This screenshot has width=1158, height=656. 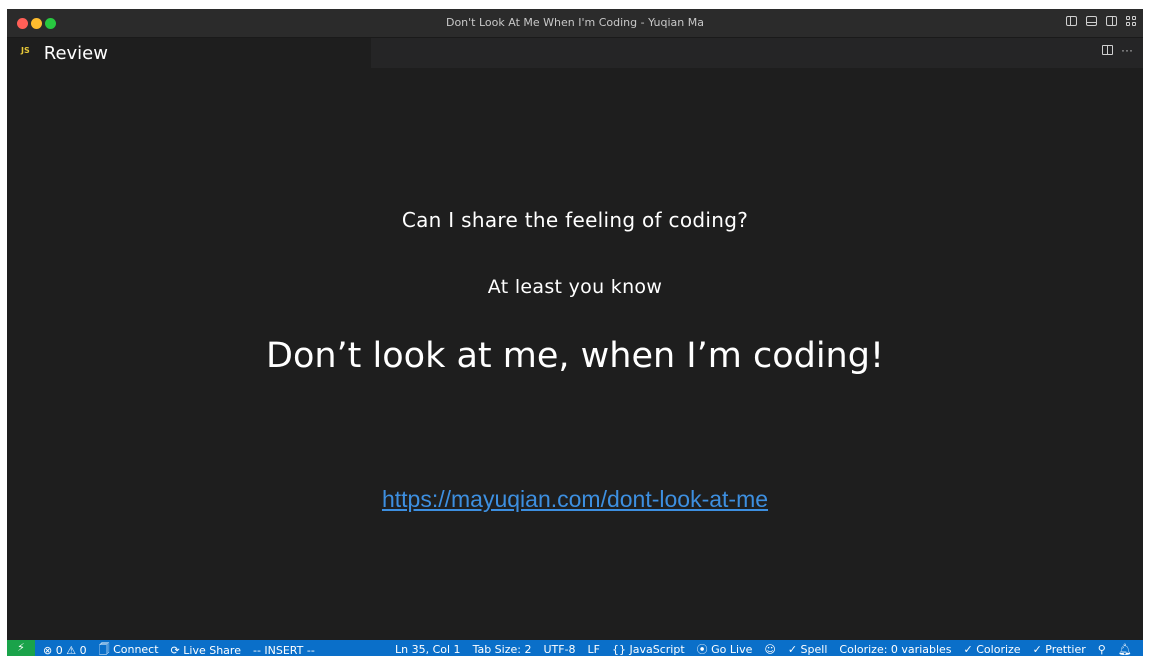 I want to click on split-editor-icon, so click(x=1107, y=50).